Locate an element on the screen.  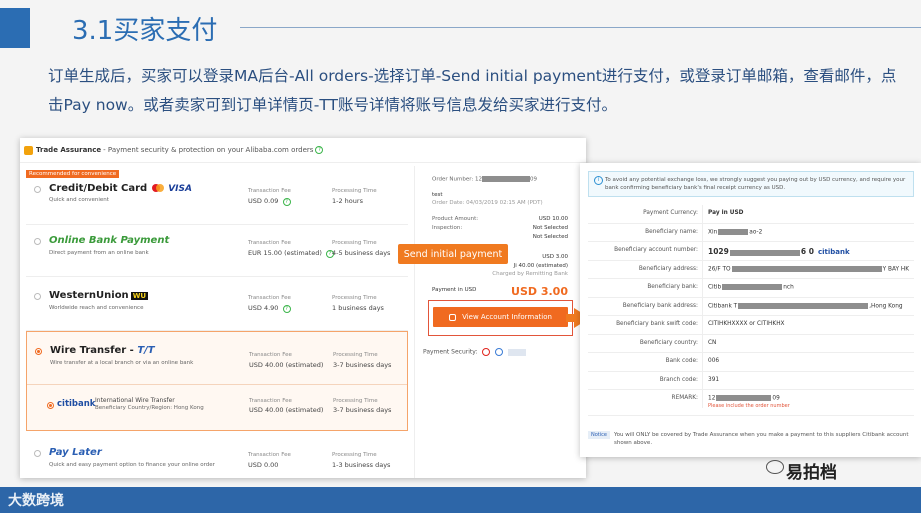
column-divider is located at coordinates (414, 322).